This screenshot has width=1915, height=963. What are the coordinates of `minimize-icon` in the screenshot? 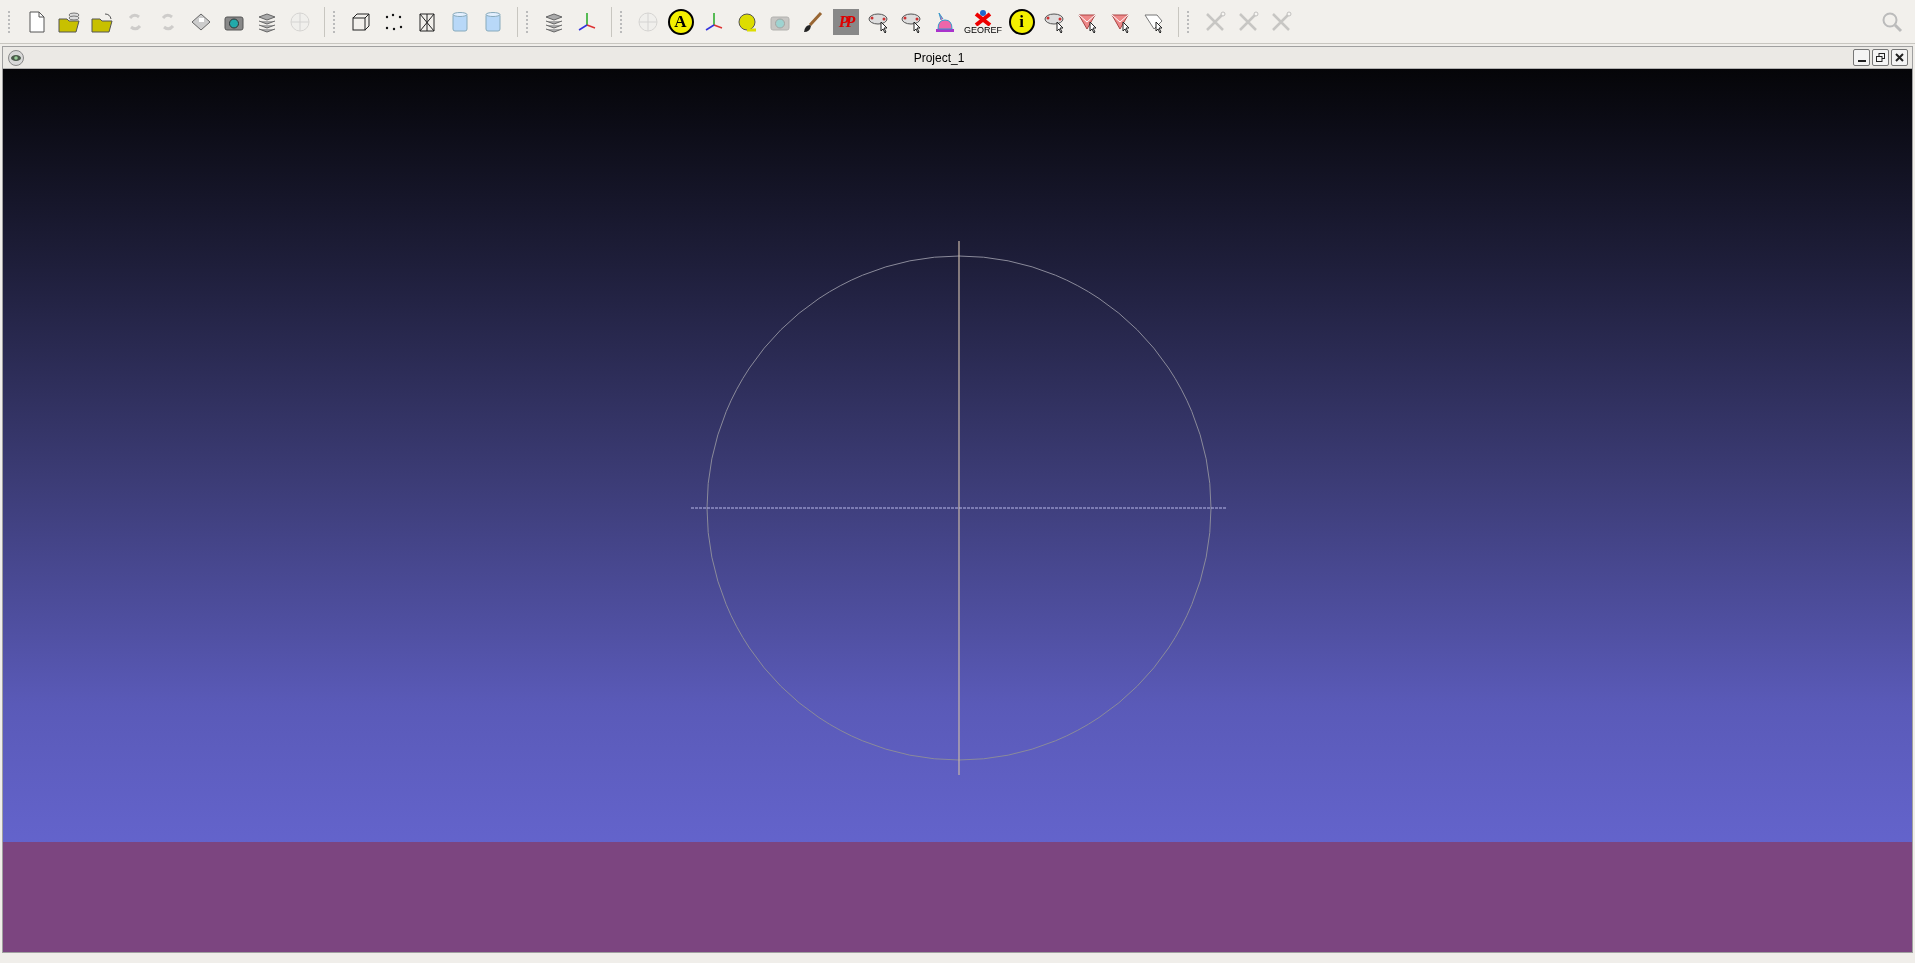 It's located at (1861, 61).